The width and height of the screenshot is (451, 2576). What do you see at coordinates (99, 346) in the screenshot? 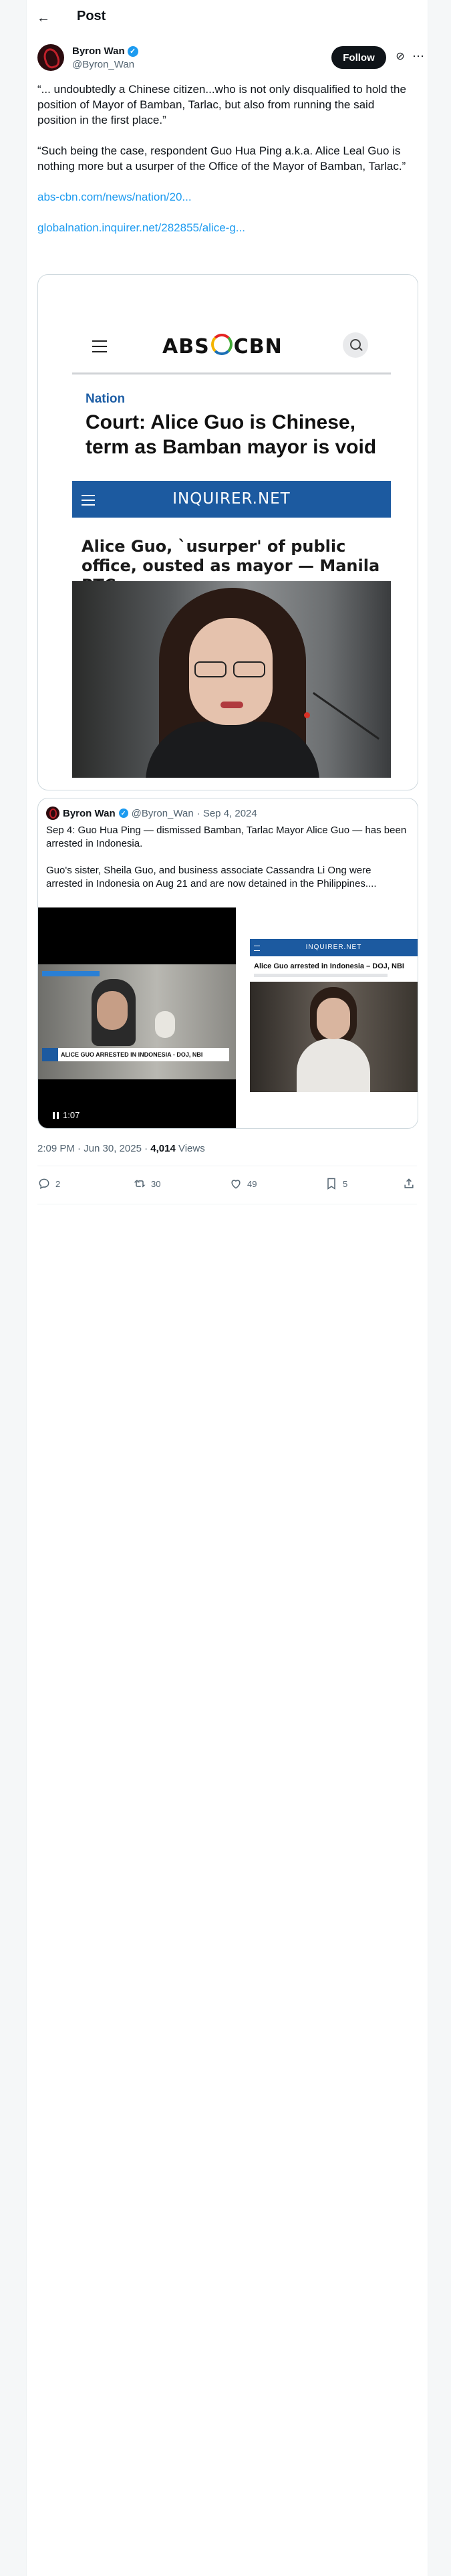
I see `menu-icon` at bounding box center [99, 346].